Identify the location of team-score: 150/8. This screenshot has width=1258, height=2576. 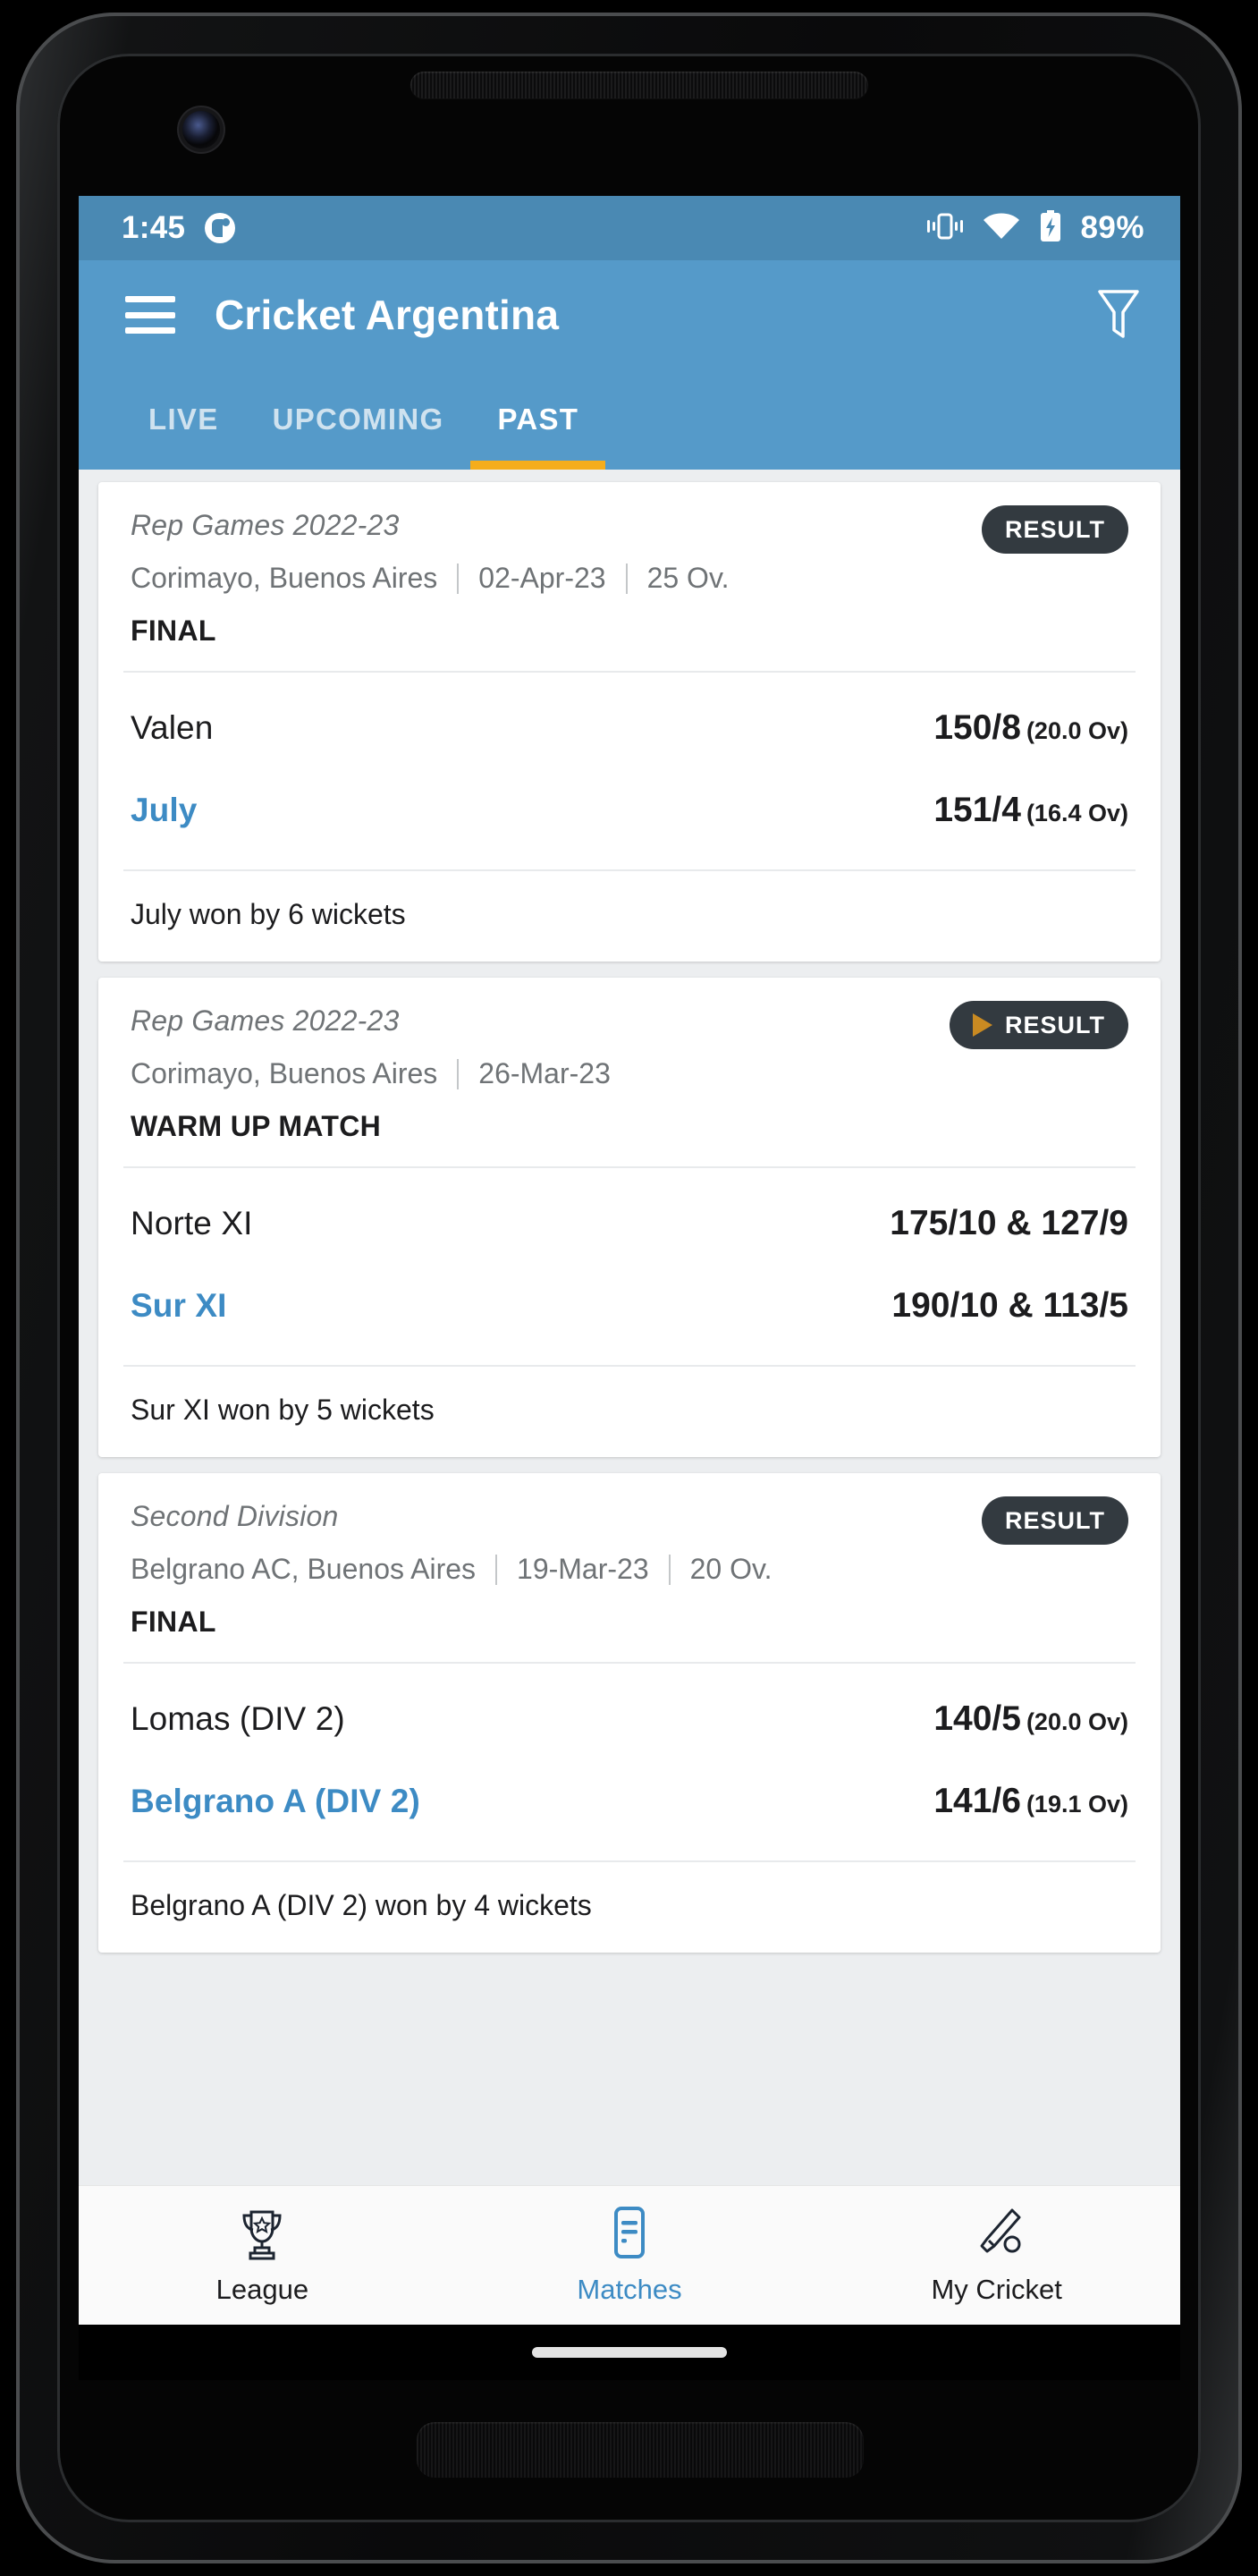
(977, 727).